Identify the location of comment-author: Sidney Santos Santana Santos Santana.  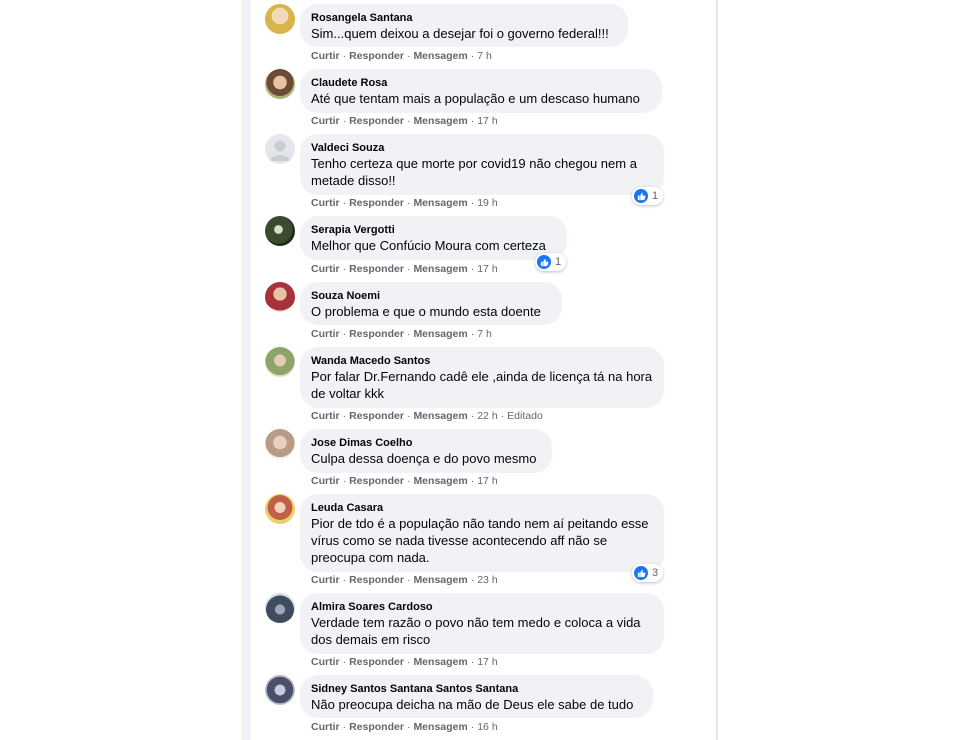
(476, 689).